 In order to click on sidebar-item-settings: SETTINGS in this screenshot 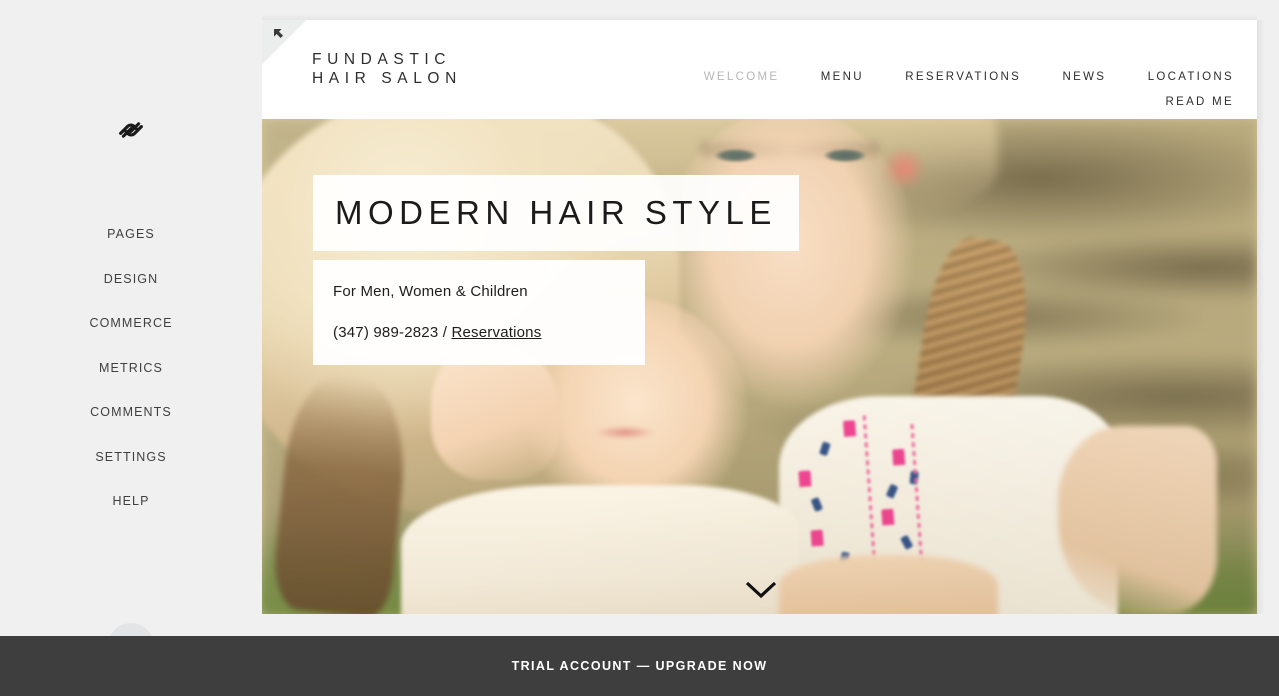, I will do `click(131, 457)`.